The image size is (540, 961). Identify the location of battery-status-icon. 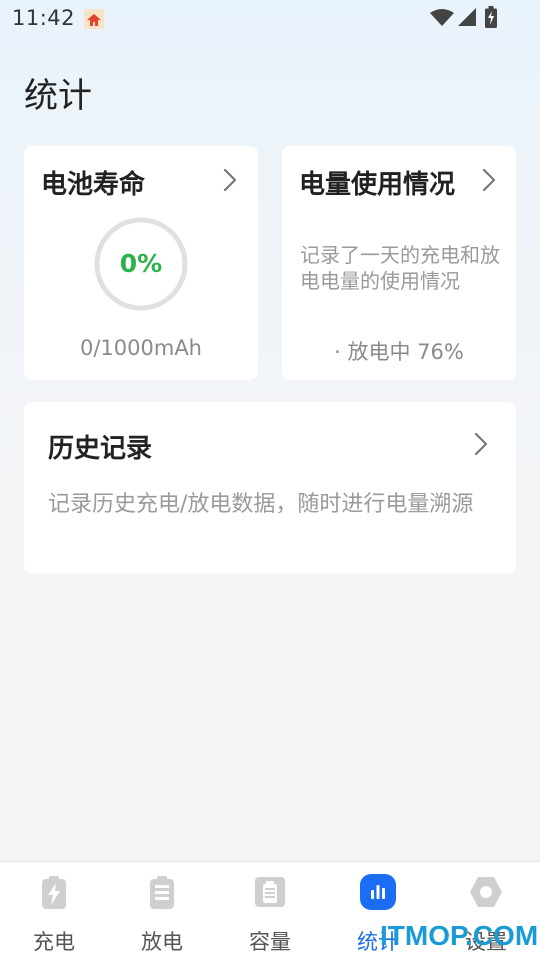
(491, 17).